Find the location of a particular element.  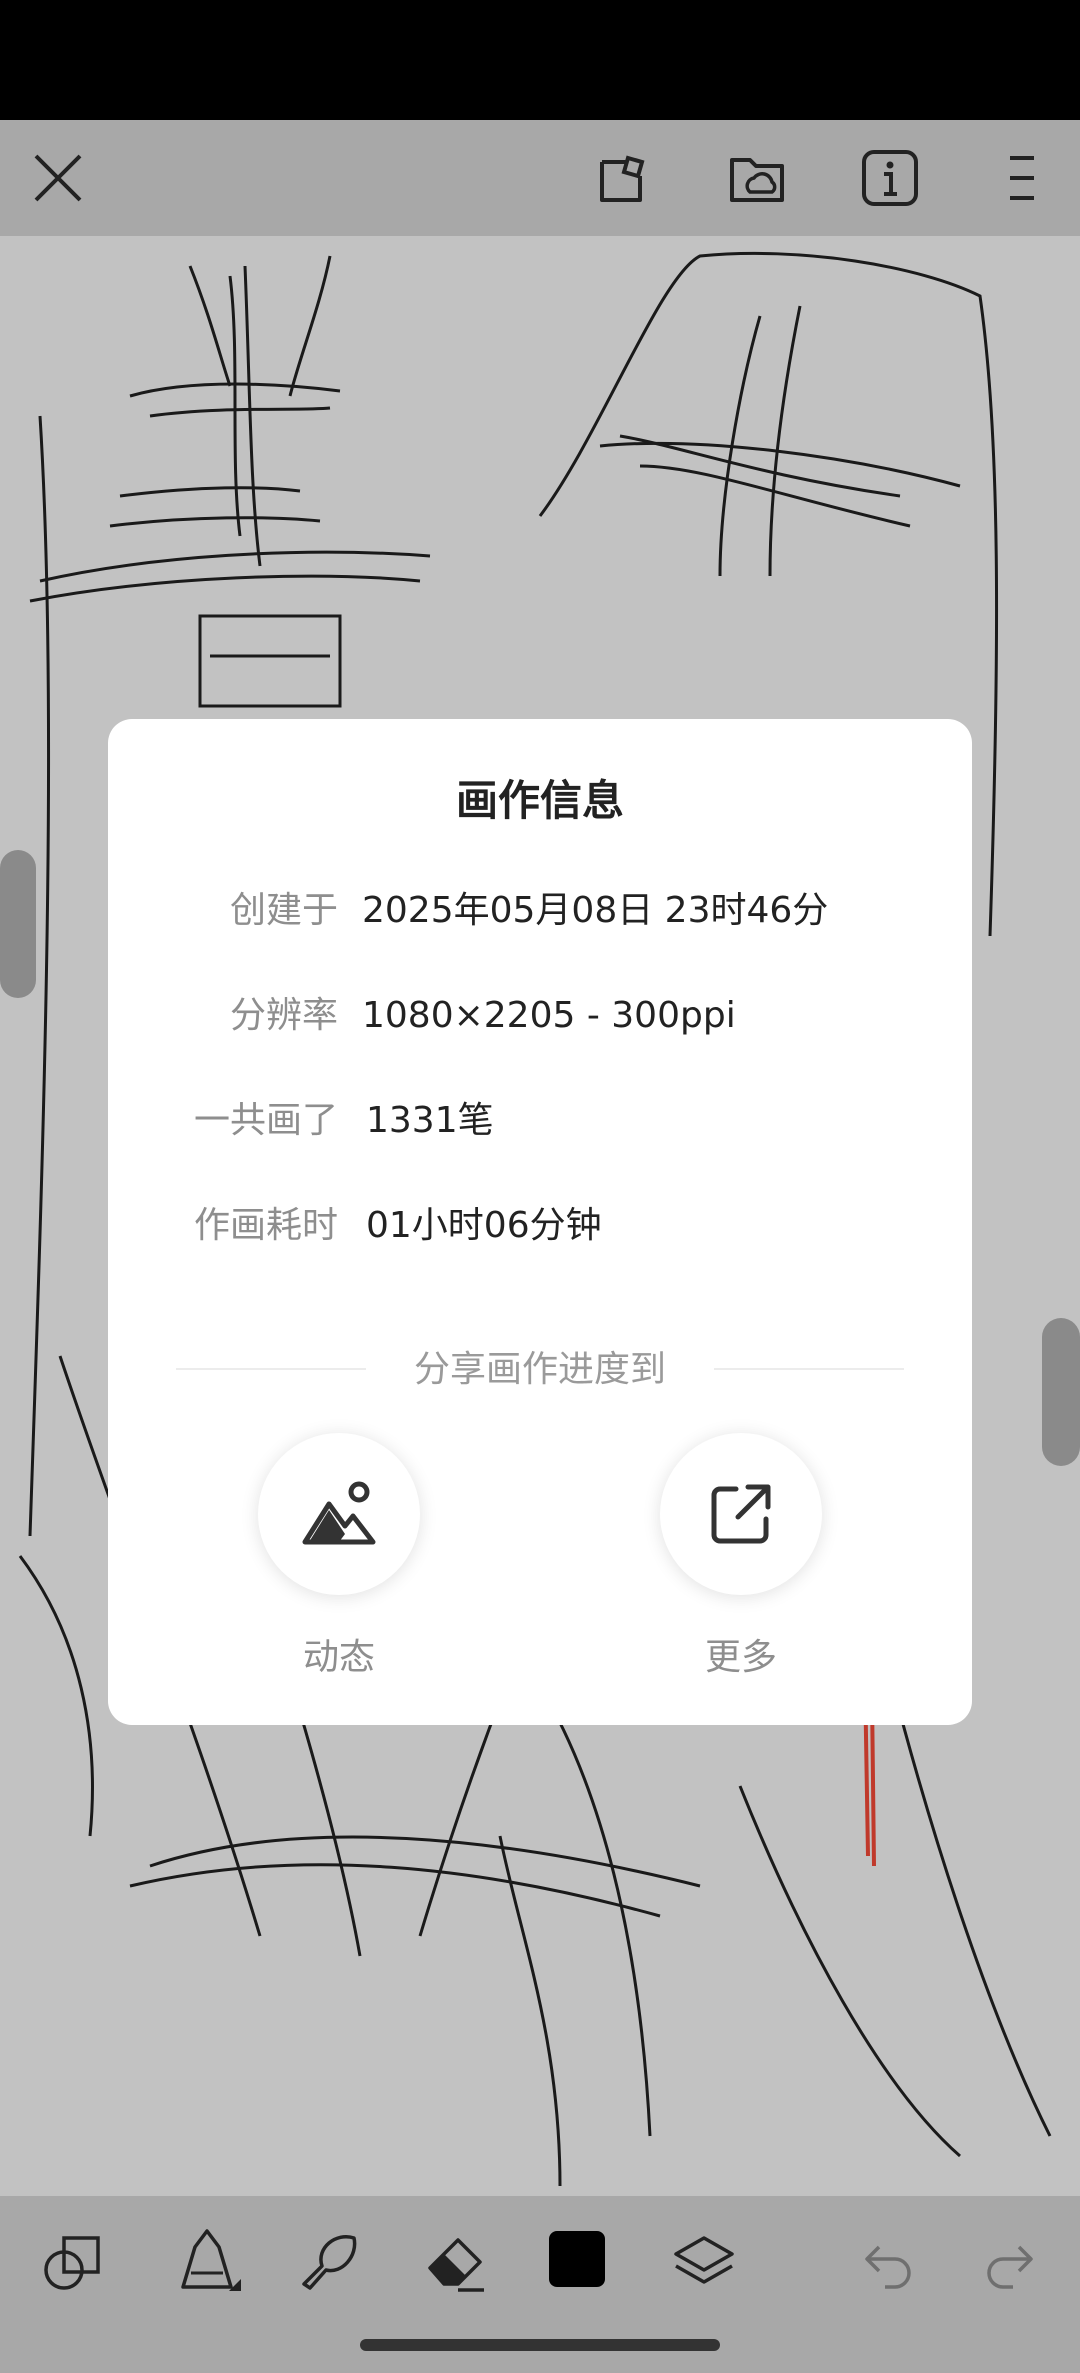

share-moments-label: 动态 is located at coordinates (338, 1657).